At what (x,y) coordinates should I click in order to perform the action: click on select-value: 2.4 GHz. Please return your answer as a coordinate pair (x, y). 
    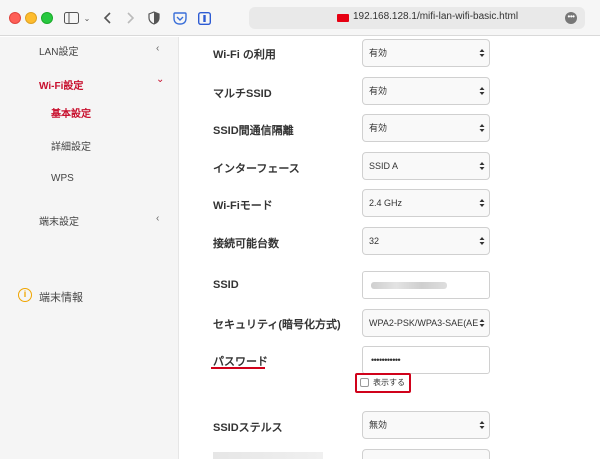
    Looking at the image, I should click on (386, 203).